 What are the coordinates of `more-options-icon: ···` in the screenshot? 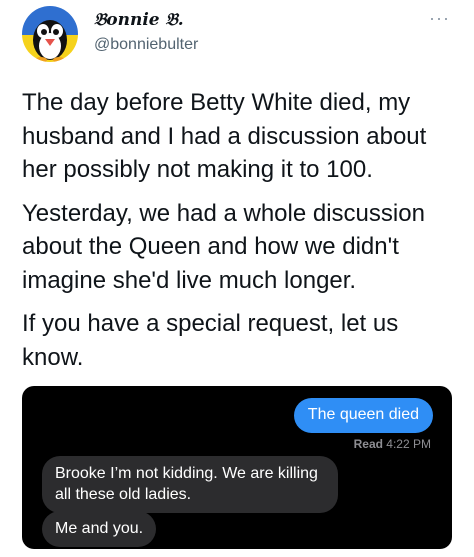 It's located at (439, 18).